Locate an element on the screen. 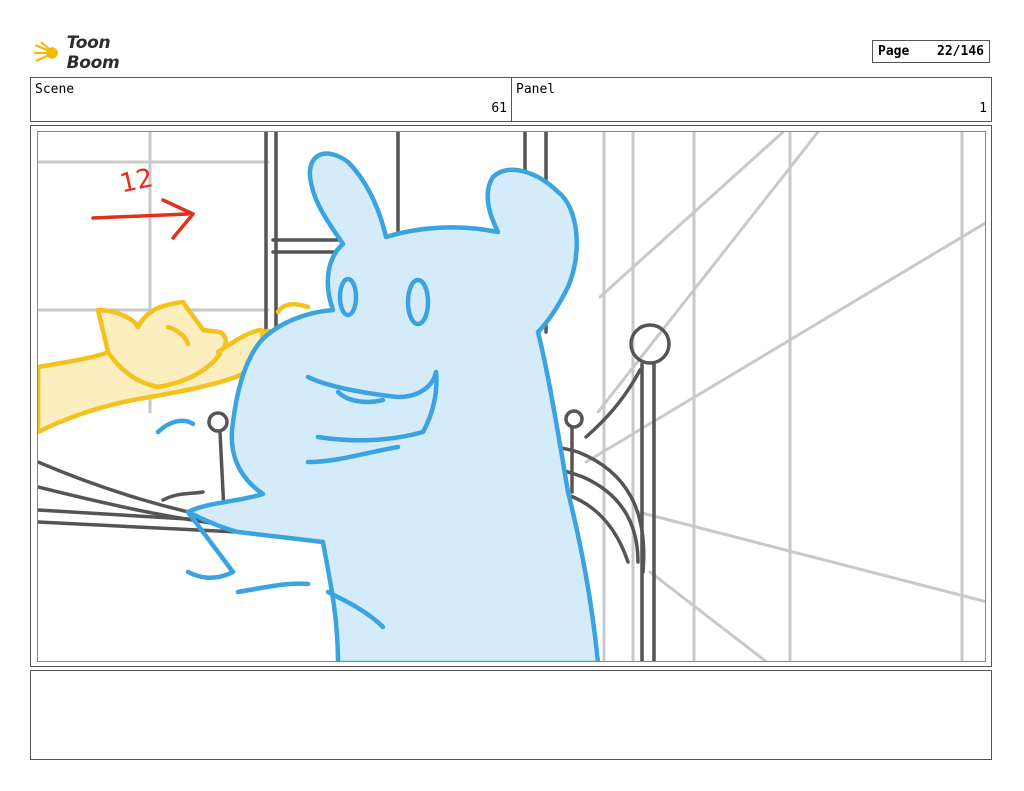 The height and width of the screenshot is (791, 1024). scene-number: 61 is located at coordinates (499, 108).